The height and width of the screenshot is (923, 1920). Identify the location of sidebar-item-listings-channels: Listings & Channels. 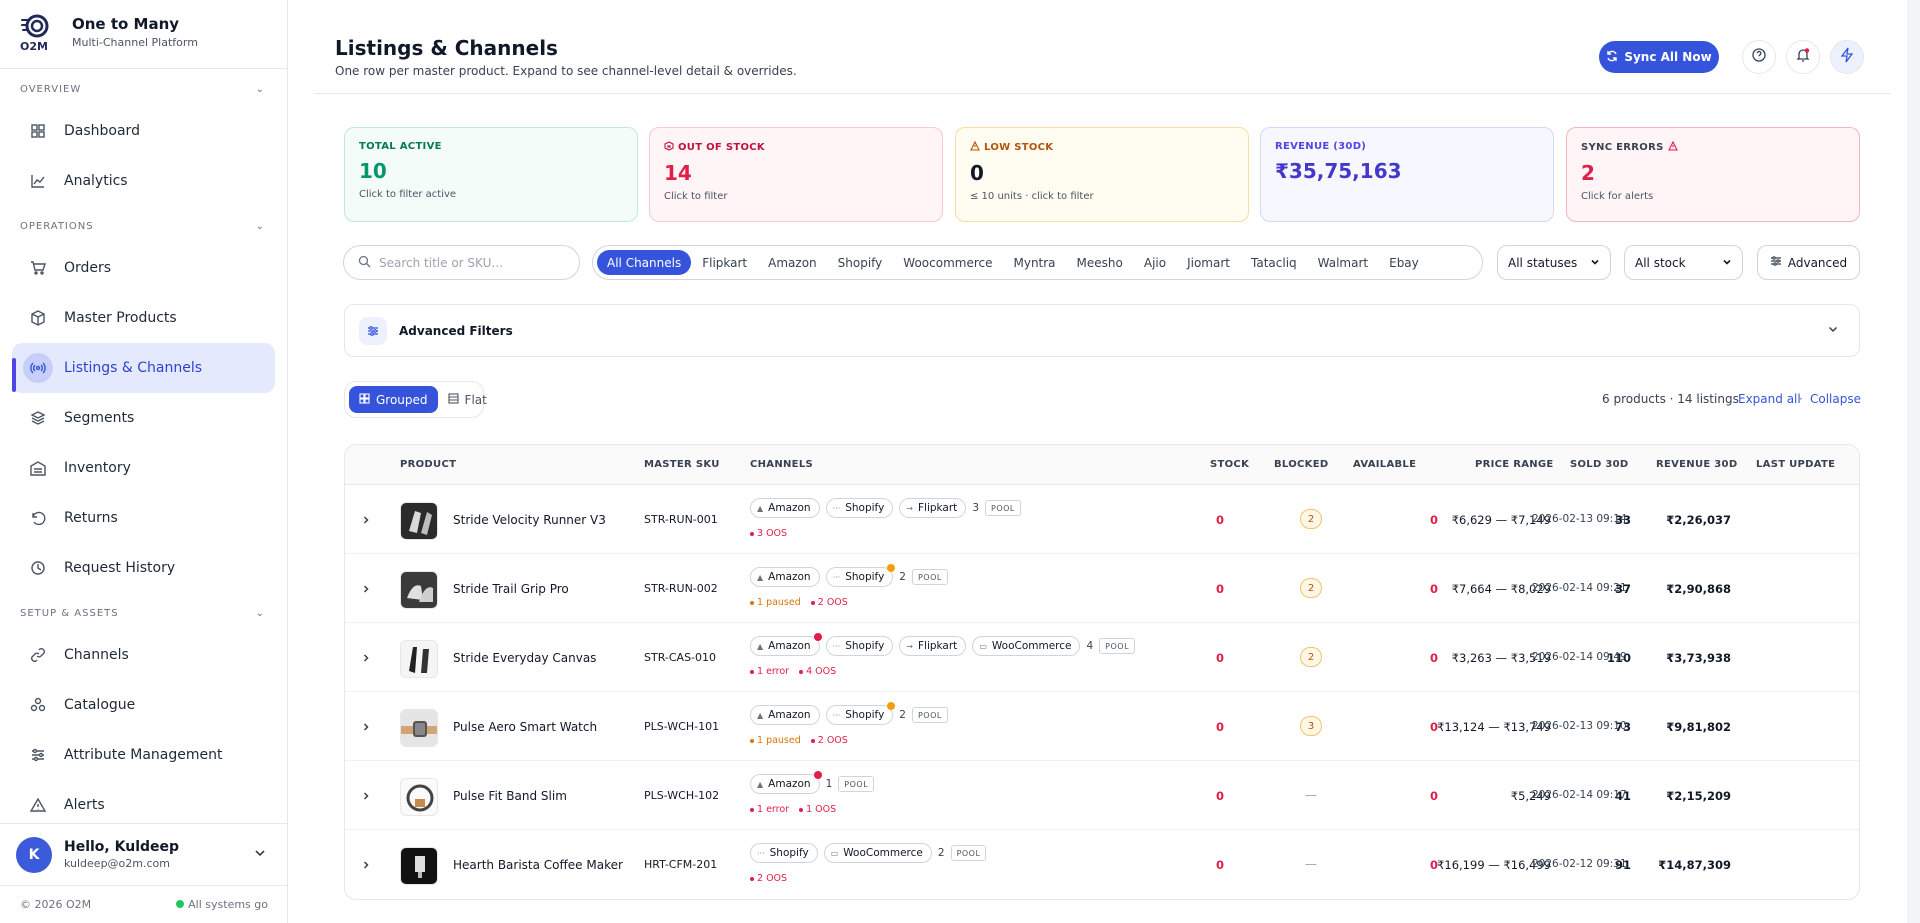
(143, 368).